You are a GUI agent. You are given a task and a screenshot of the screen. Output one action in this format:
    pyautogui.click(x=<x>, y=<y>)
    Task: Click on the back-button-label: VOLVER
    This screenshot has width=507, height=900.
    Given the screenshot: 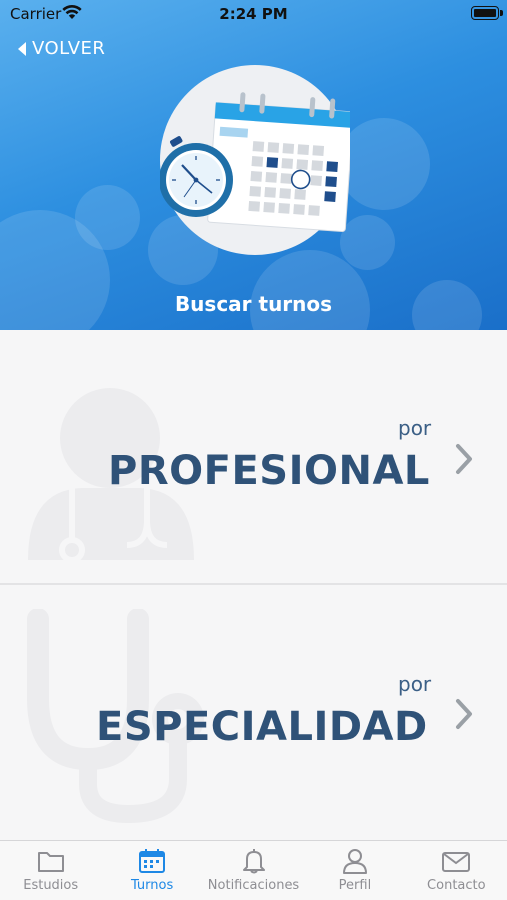 What is the action you would take?
    pyautogui.click(x=69, y=48)
    